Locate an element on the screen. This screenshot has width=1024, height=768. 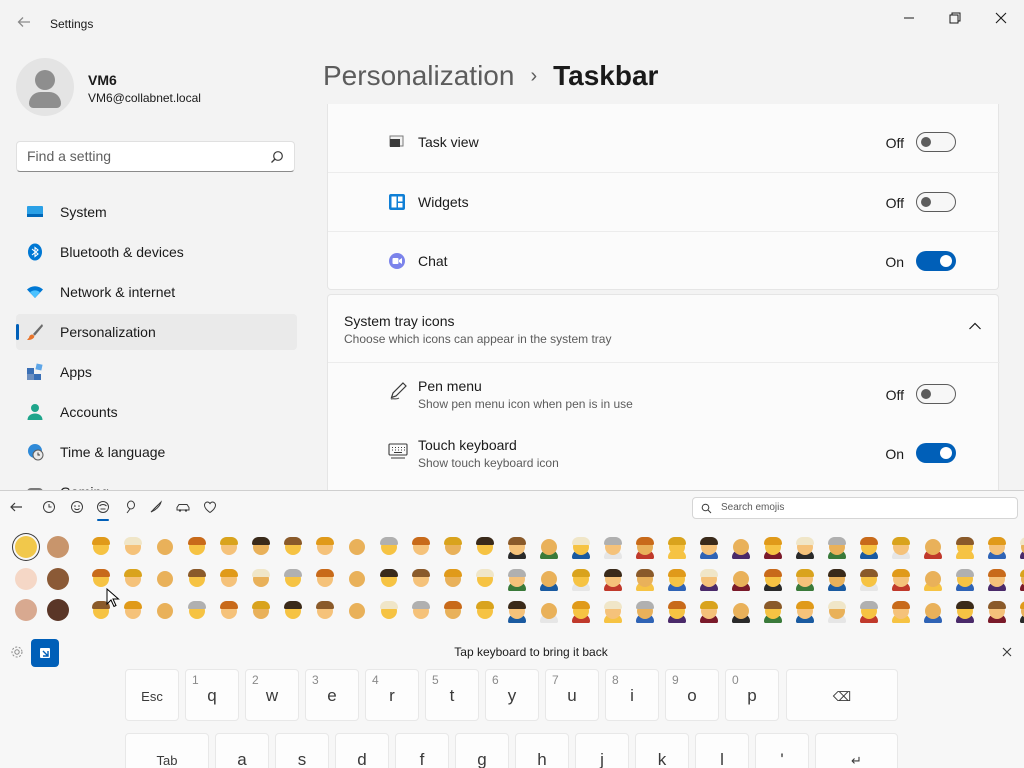
key-q: 1q is located at coordinates (212, 695).